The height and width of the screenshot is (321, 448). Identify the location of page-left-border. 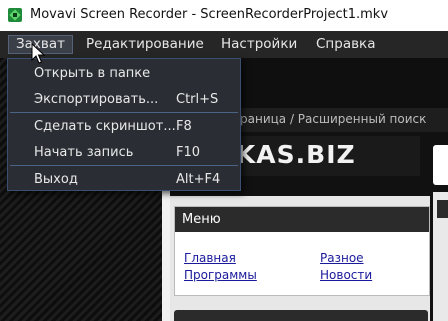
(166, 248).